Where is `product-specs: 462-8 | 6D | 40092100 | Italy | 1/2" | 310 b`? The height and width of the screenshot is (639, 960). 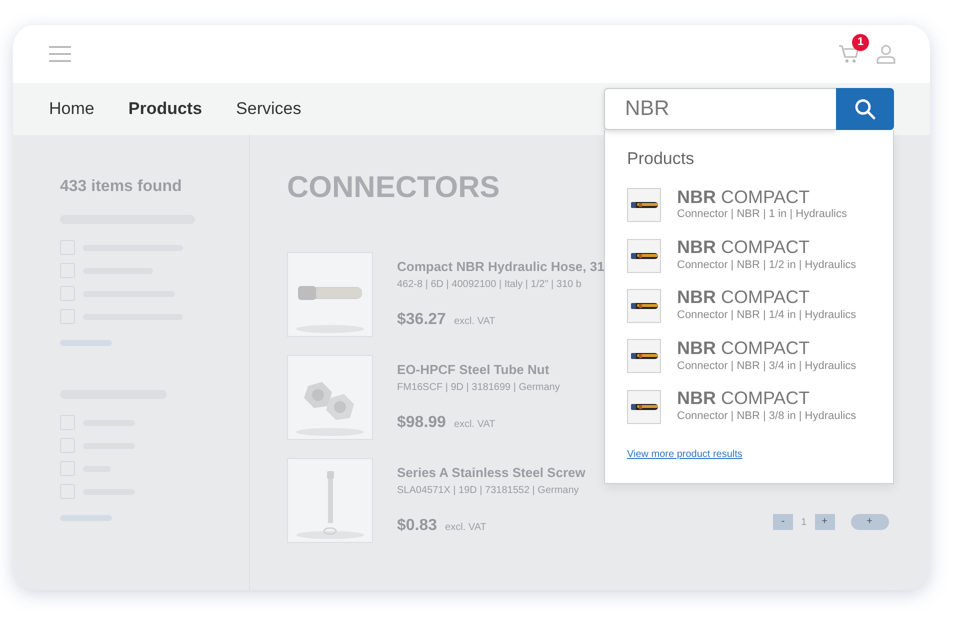 product-specs: 462-8 | 6D | 40092100 | Italy | 1/2" | 310 b is located at coordinates (489, 285).